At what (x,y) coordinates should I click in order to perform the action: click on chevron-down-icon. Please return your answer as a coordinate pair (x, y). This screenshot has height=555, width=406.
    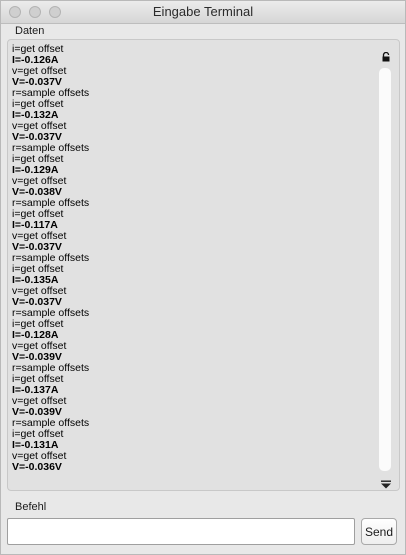
    Looking at the image, I should click on (386, 483).